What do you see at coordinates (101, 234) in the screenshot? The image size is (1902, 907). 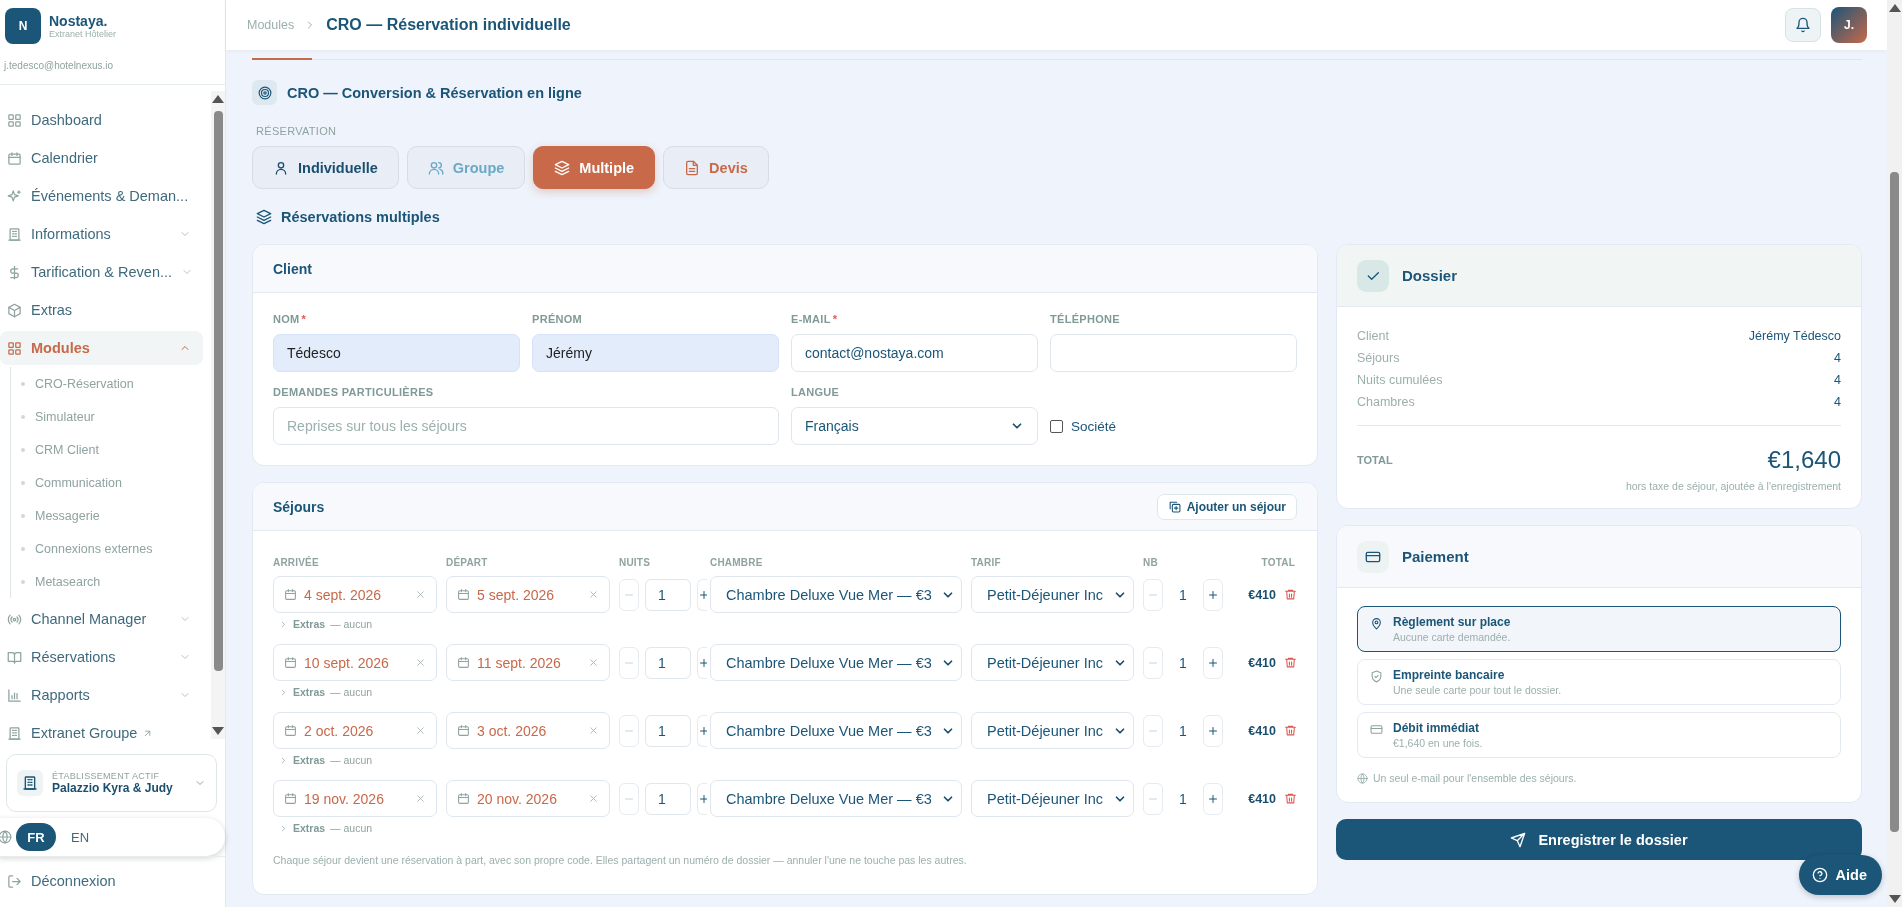 I see `nav-item: Informations` at bounding box center [101, 234].